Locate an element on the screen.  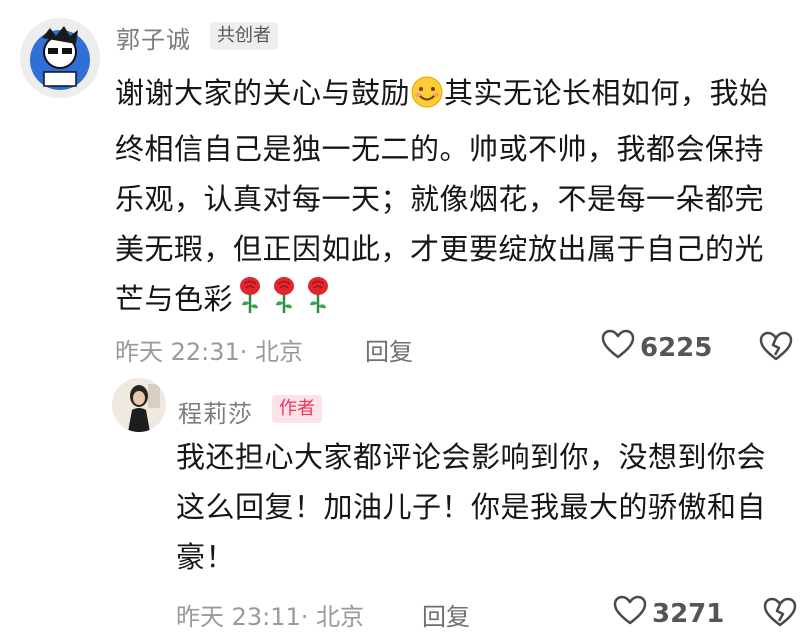
like-count: 6225 is located at coordinates (676, 347).